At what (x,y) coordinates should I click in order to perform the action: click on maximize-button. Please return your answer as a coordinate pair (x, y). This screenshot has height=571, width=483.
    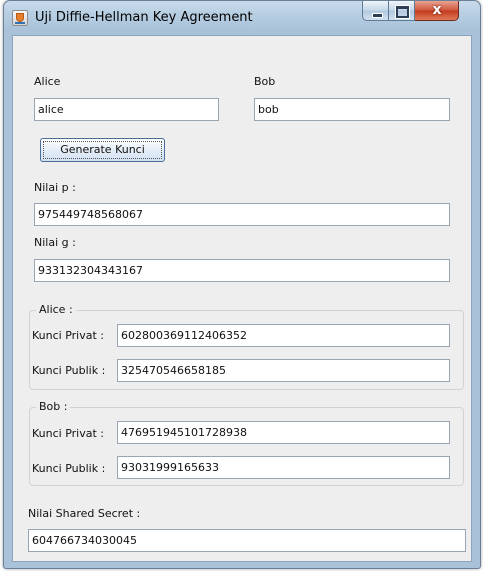
    Looking at the image, I should click on (402, 11).